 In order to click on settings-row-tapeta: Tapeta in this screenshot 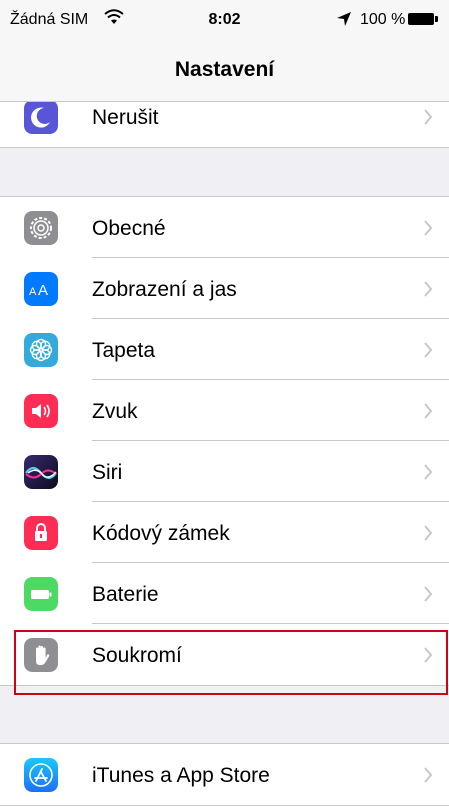, I will do `click(224, 349)`.